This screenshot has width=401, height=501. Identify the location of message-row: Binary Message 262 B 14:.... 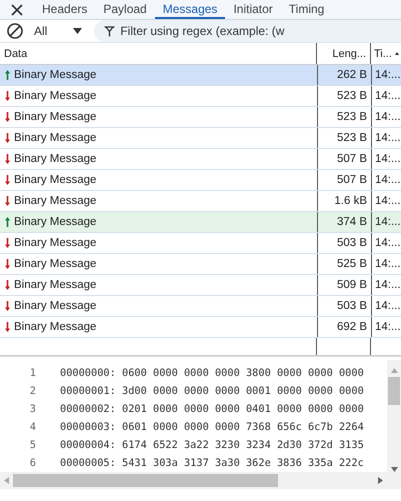
(200, 75).